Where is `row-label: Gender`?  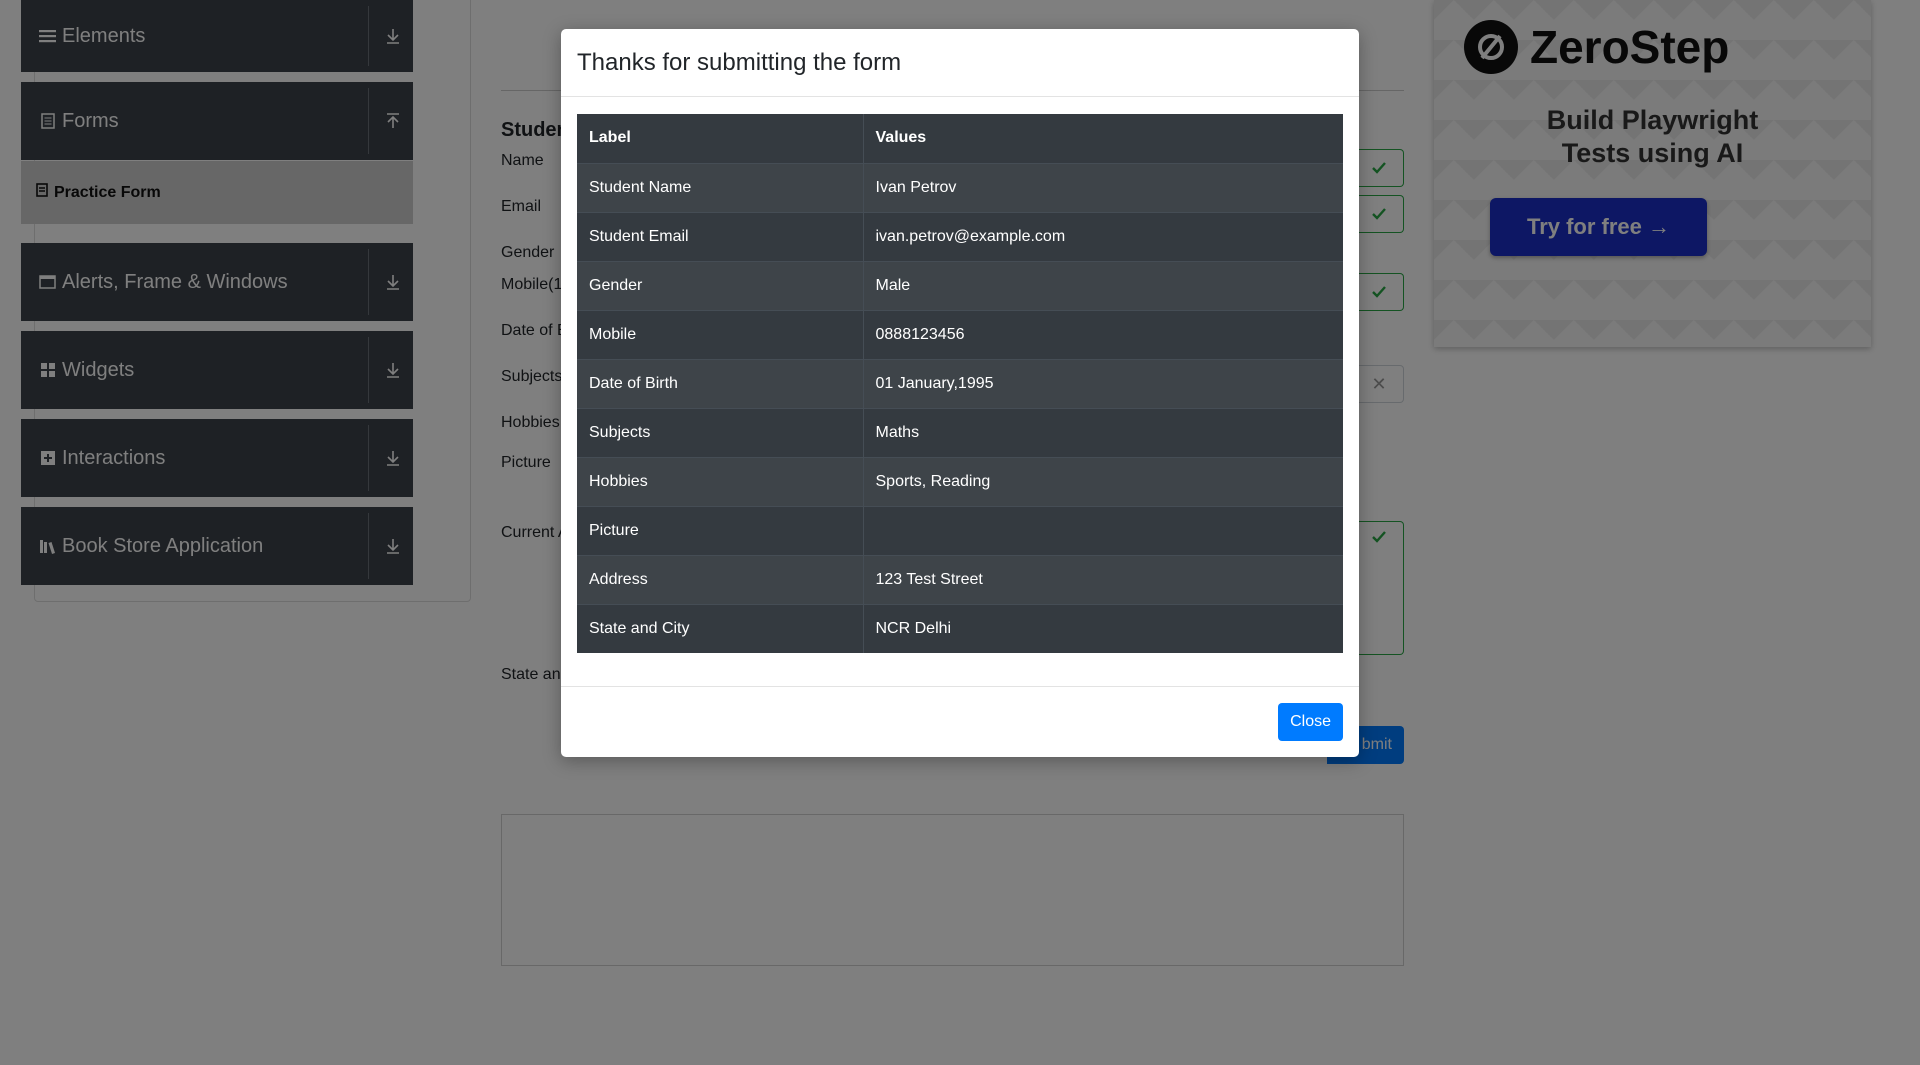 row-label: Gender is located at coordinates (720, 285).